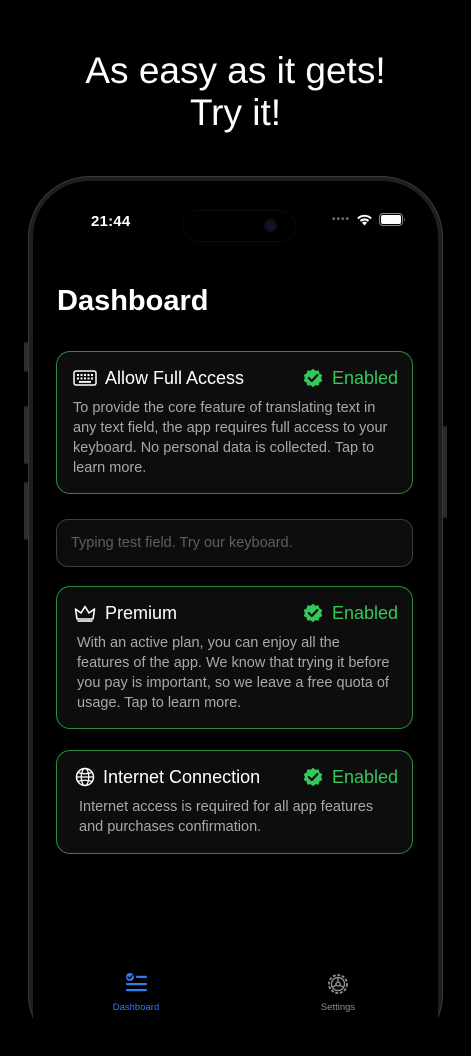  Describe the element at coordinates (392, 219) in the screenshot. I see `battery-icon` at that location.